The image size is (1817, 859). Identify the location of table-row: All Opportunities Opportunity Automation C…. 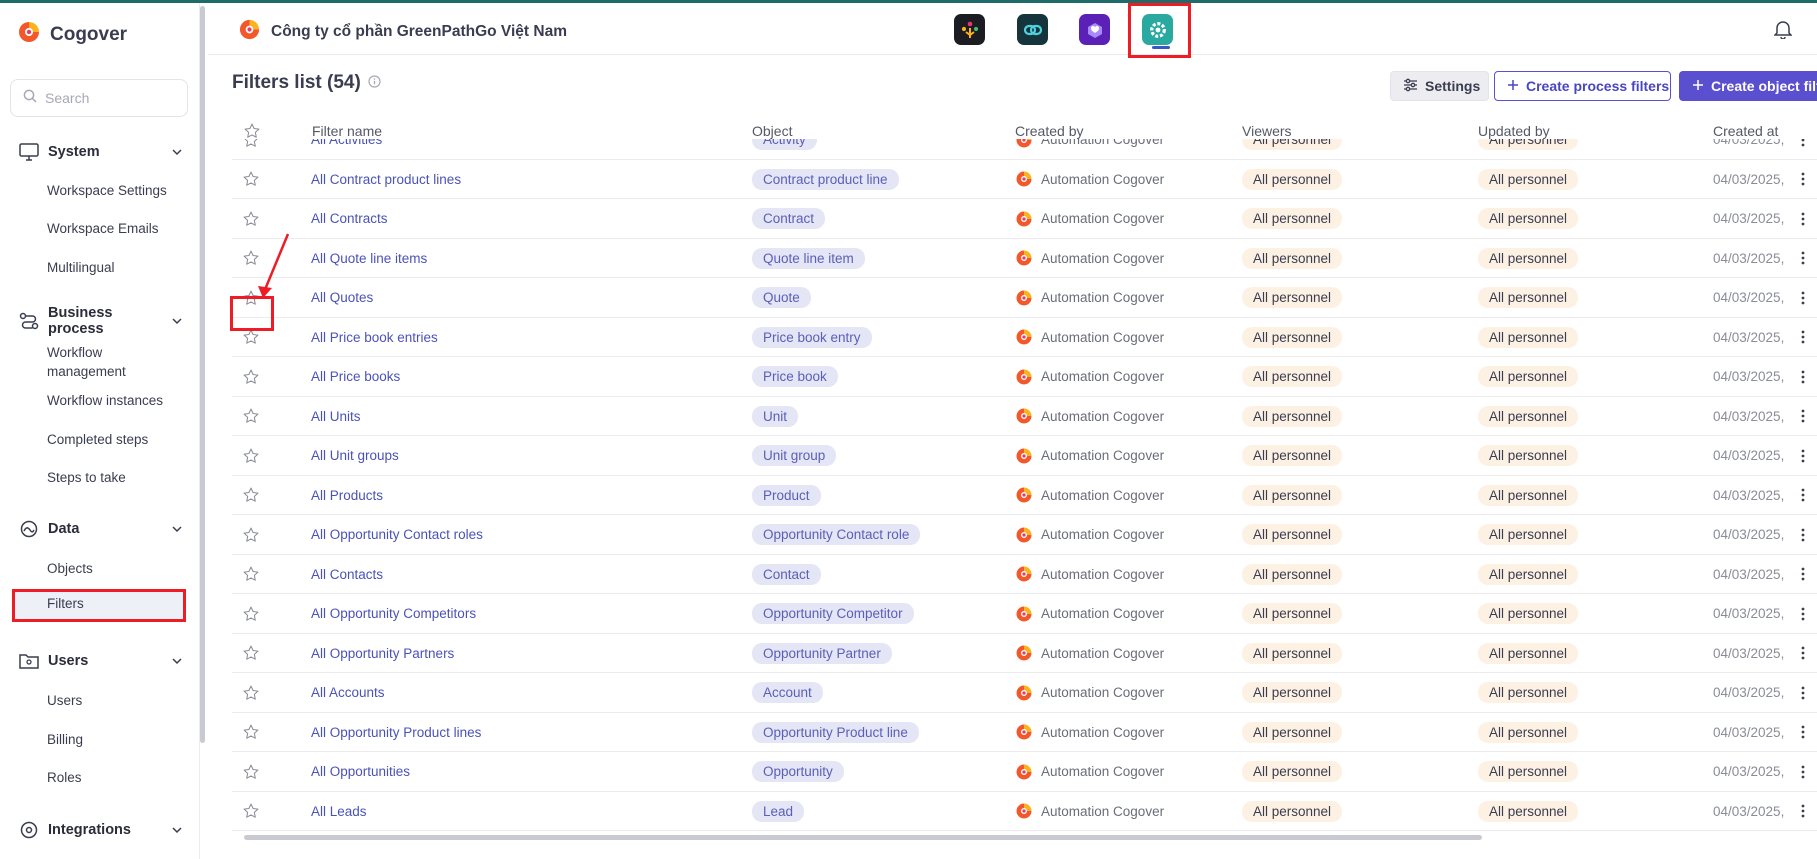
(1024, 772).